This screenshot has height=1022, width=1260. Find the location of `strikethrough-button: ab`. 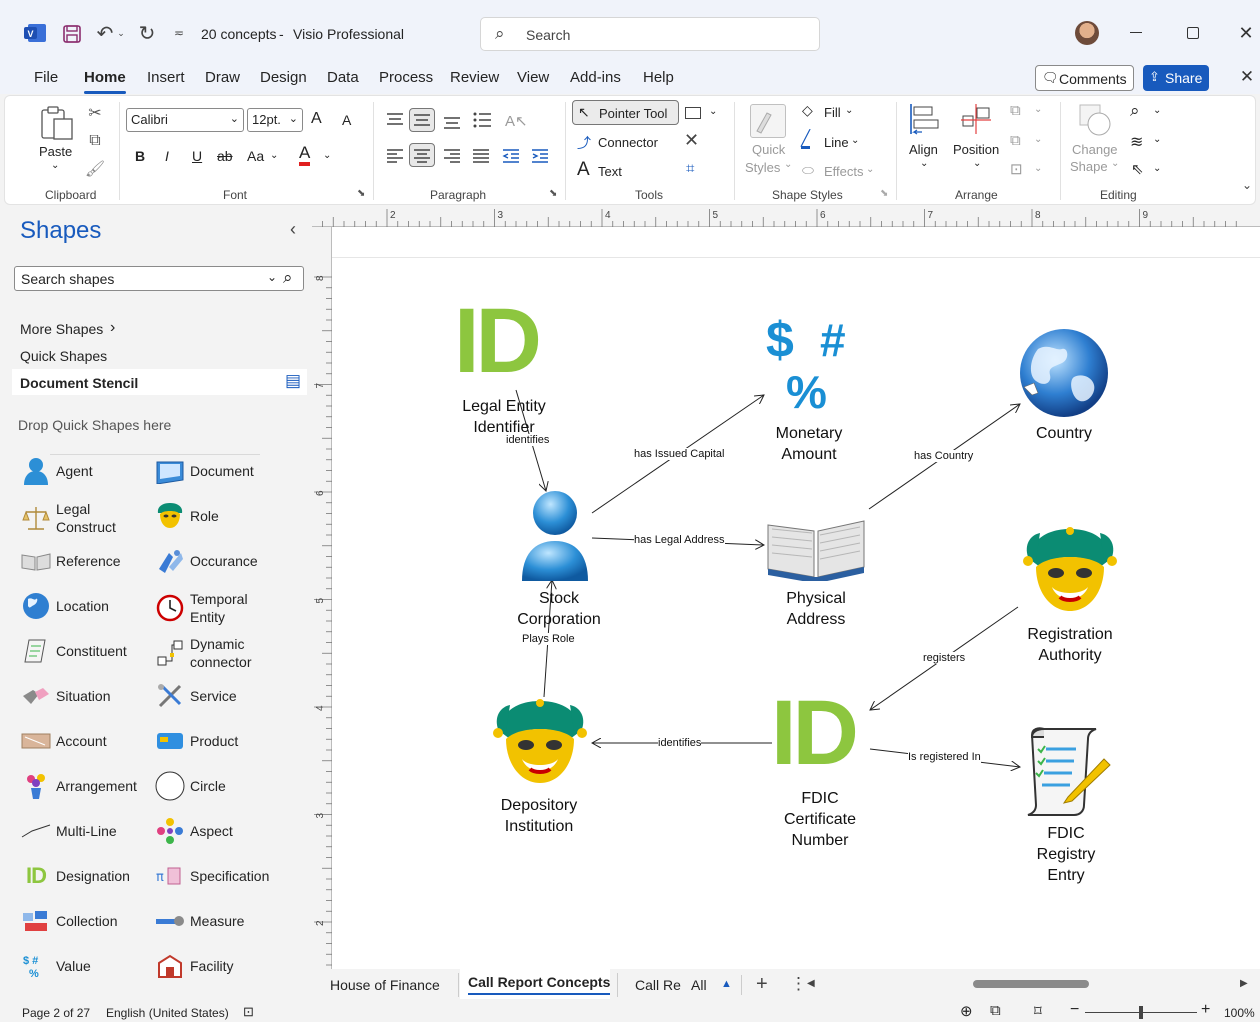

strikethrough-button: ab is located at coordinates (225, 156).